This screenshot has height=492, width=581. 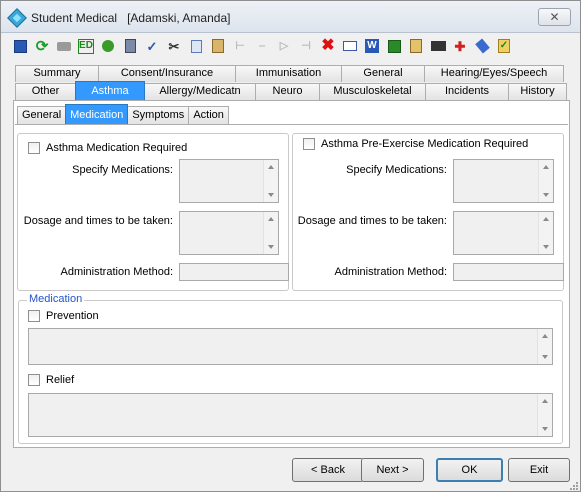 What do you see at coordinates (416, 46) in the screenshot?
I see `clipboard-button` at bounding box center [416, 46].